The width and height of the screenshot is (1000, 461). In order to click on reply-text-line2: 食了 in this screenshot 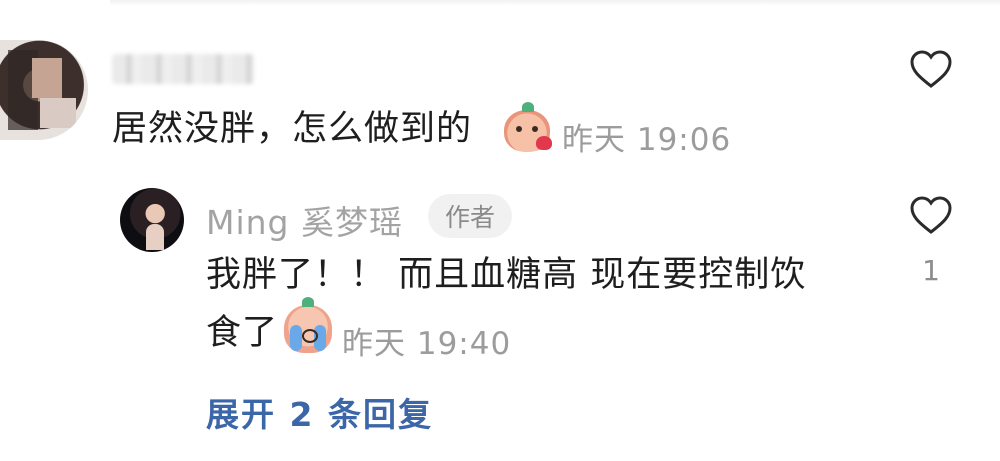, I will do `click(242, 333)`.